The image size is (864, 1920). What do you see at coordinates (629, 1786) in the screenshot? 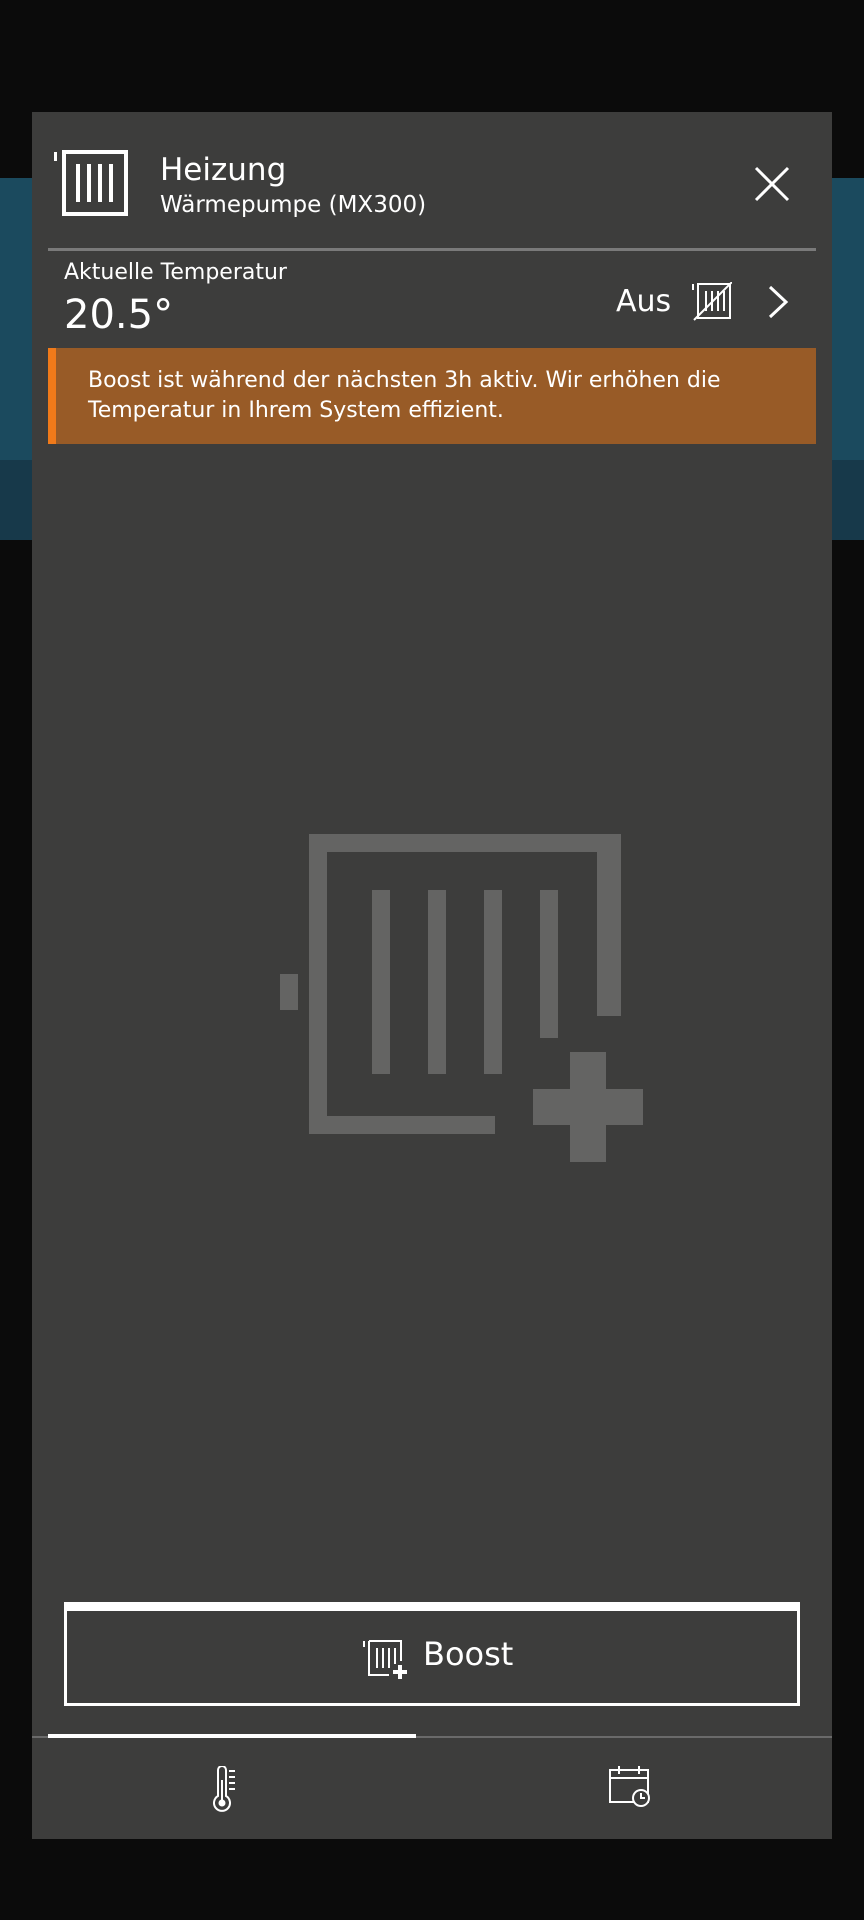
I see `calendar-clock-icon` at bounding box center [629, 1786].